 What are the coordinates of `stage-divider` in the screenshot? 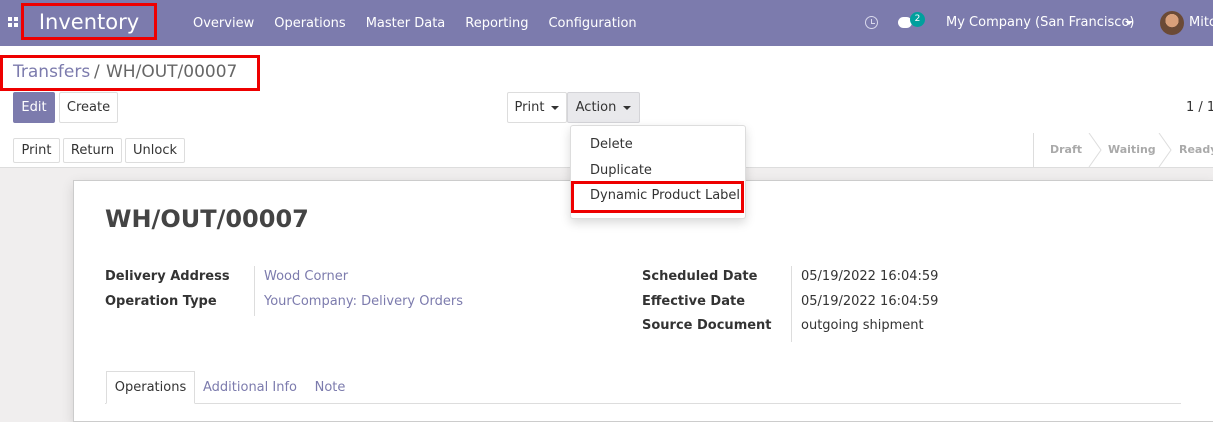 It's located at (1033, 150).